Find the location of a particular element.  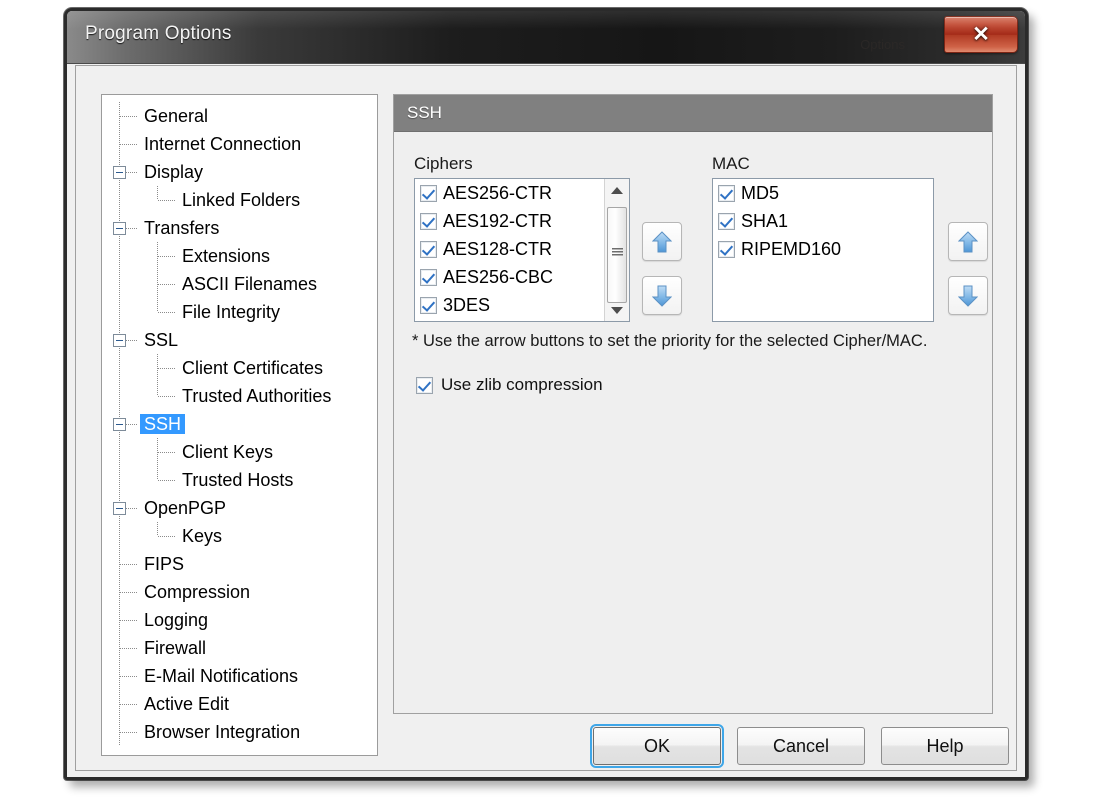

sidebar-item-label: General is located at coordinates (176, 116).